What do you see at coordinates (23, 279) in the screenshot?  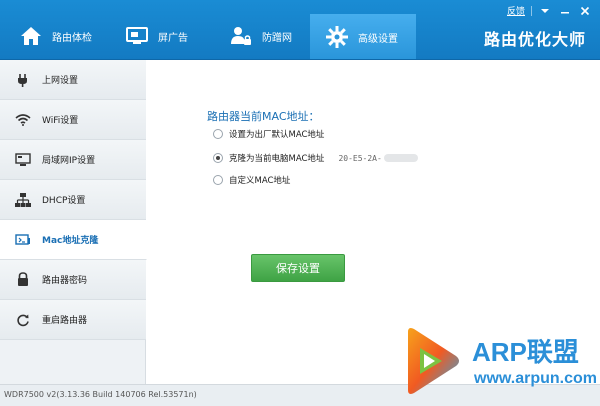 I see `lock-icon` at bounding box center [23, 279].